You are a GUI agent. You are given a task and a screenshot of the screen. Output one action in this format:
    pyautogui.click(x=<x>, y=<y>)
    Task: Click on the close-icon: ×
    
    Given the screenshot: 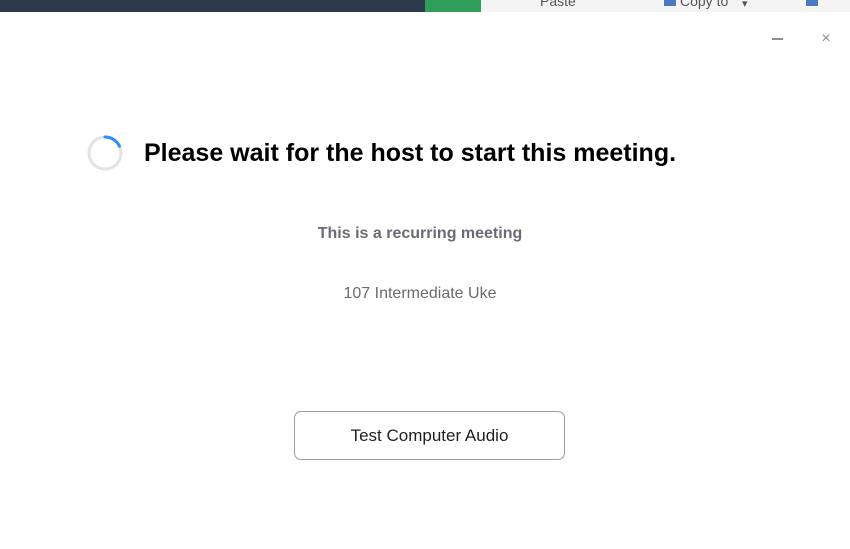 What is the action you would take?
    pyautogui.click(x=826, y=38)
    